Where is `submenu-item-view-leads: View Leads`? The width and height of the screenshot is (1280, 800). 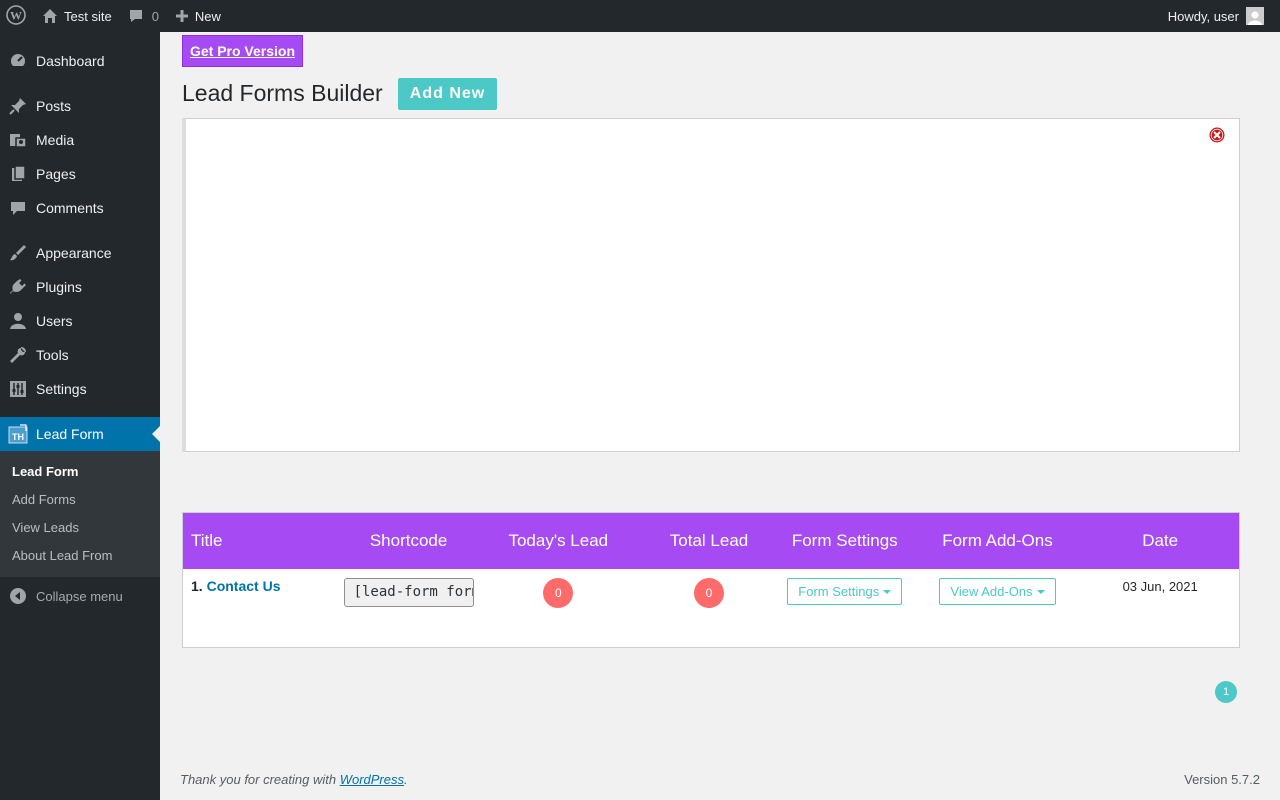
submenu-item-view-leads: View Leads is located at coordinates (80, 528).